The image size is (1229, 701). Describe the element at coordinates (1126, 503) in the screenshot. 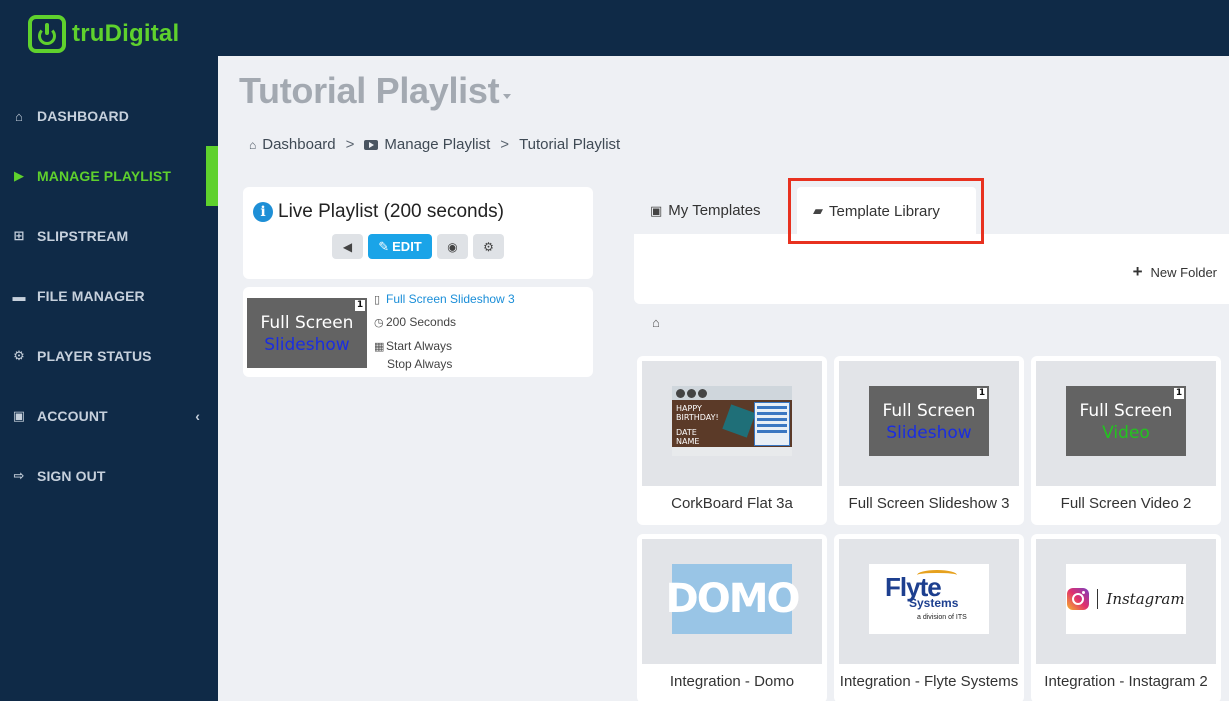

I see `template-name: Full Screen Video 2` at that location.